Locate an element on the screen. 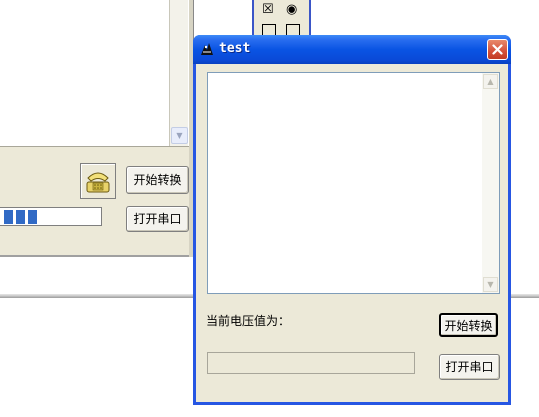 The height and width of the screenshot is (417, 539). dialog-title: test is located at coordinates (235, 48).